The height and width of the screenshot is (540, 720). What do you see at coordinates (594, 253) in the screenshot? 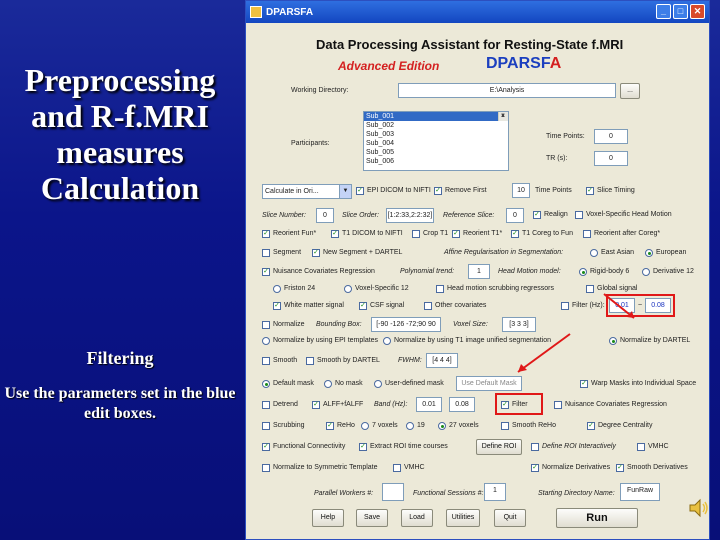
I see `east-asian-radio` at bounding box center [594, 253].